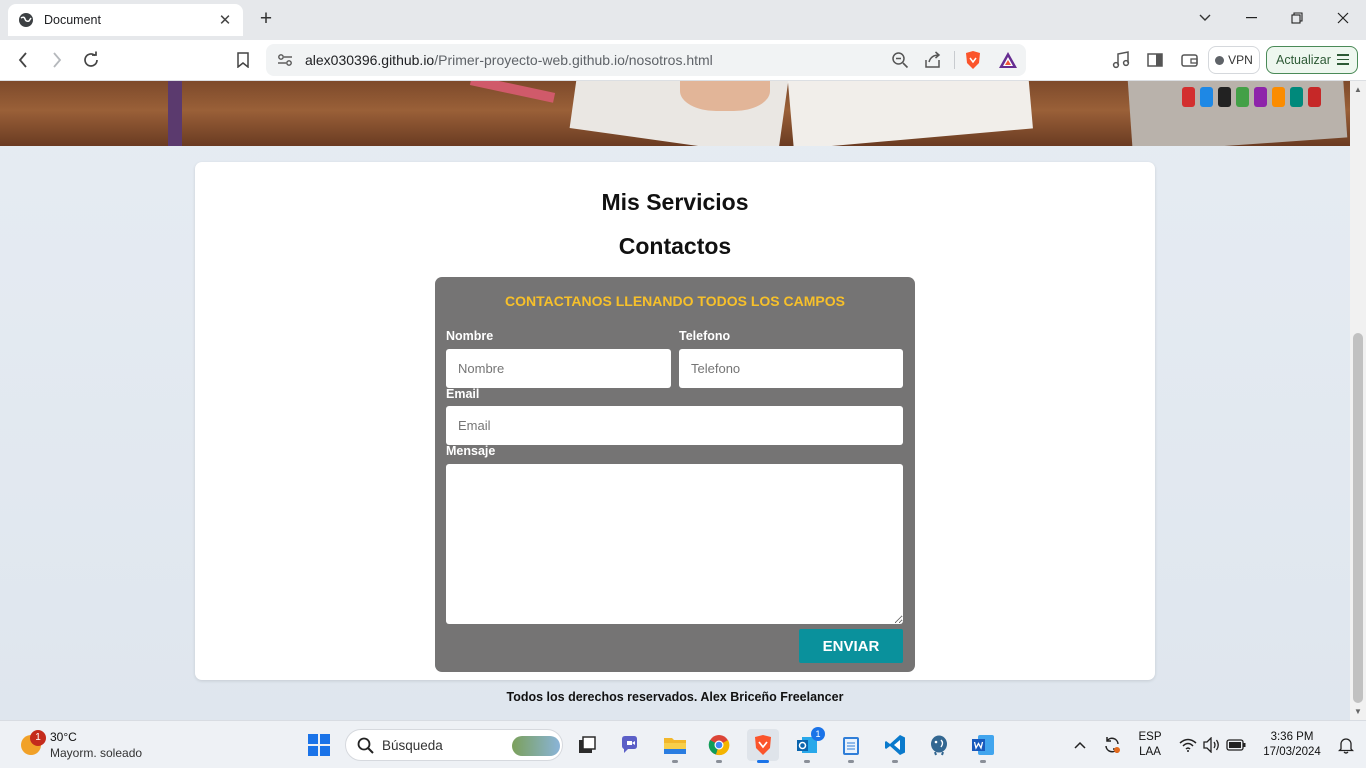  Describe the element at coordinates (365, 748) in the screenshot. I see `search-icon` at that location.